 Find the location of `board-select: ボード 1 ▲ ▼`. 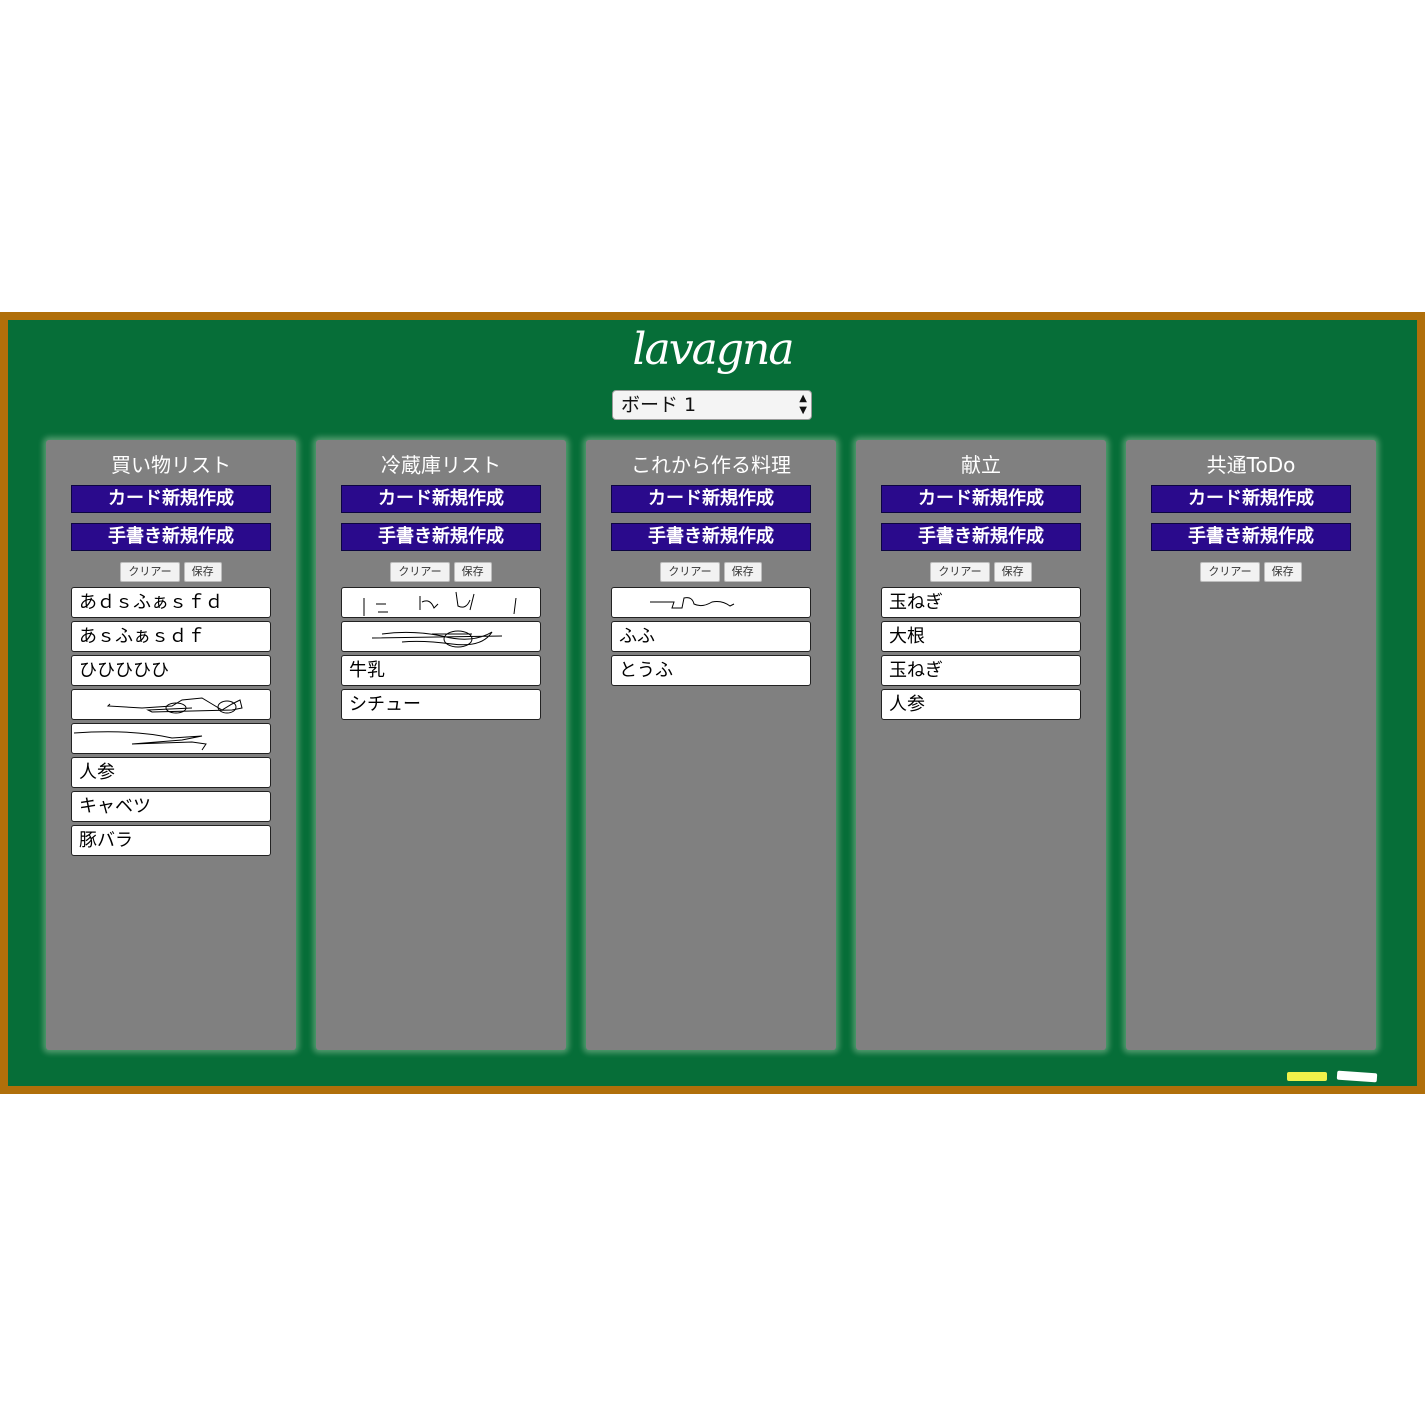

board-select: ボード 1 ▲ ▼ is located at coordinates (712, 405).